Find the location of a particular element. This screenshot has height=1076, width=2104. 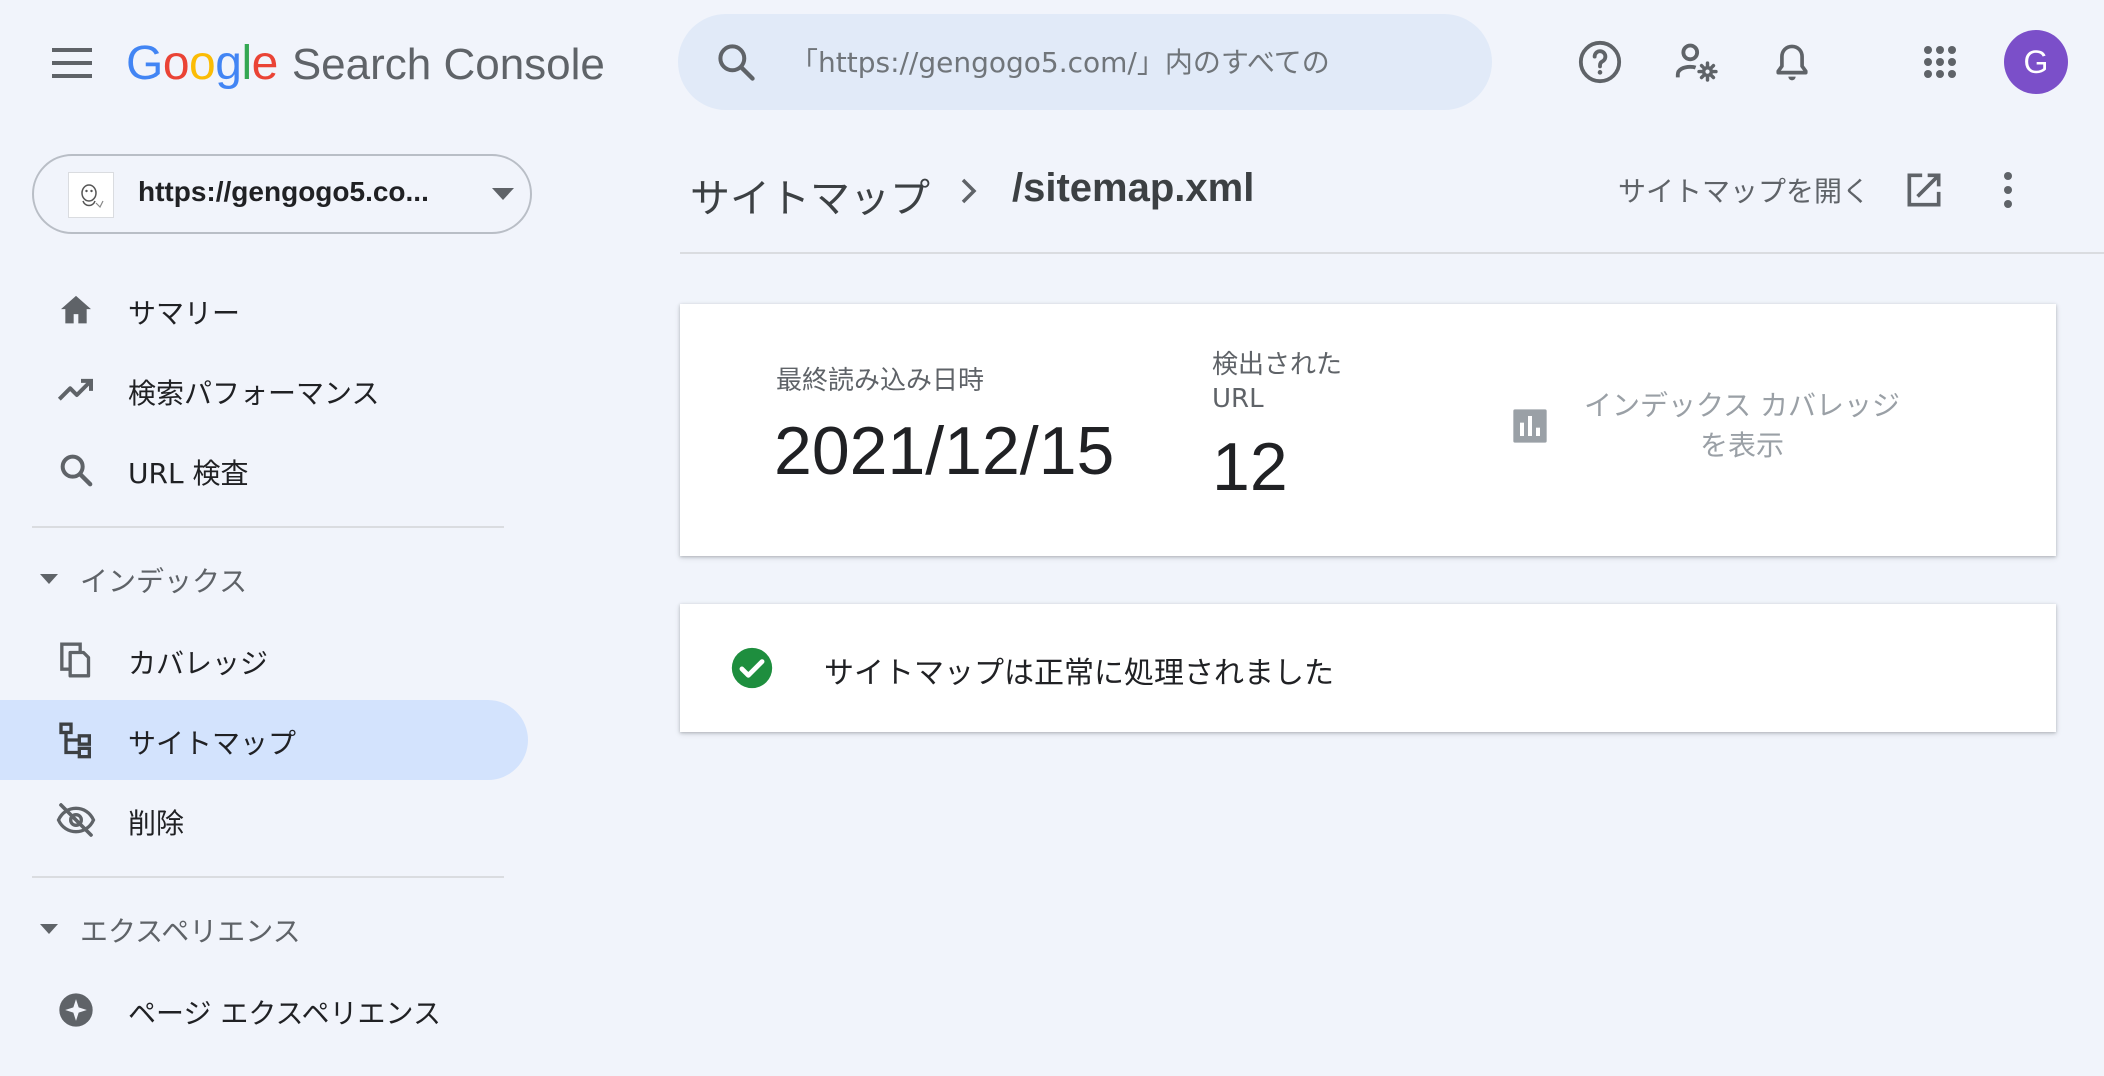

section-label: エクスペリエンス is located at coordinates (190, 931).